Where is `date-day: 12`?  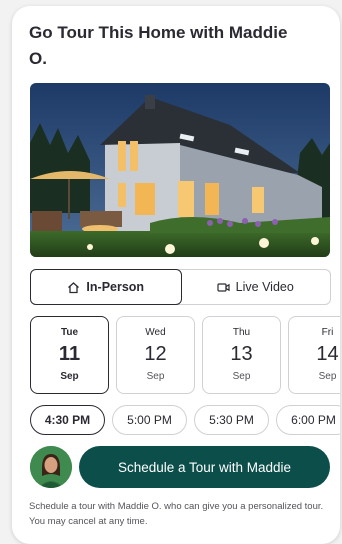 date-day: 12 is located at coordinates (155, 354).